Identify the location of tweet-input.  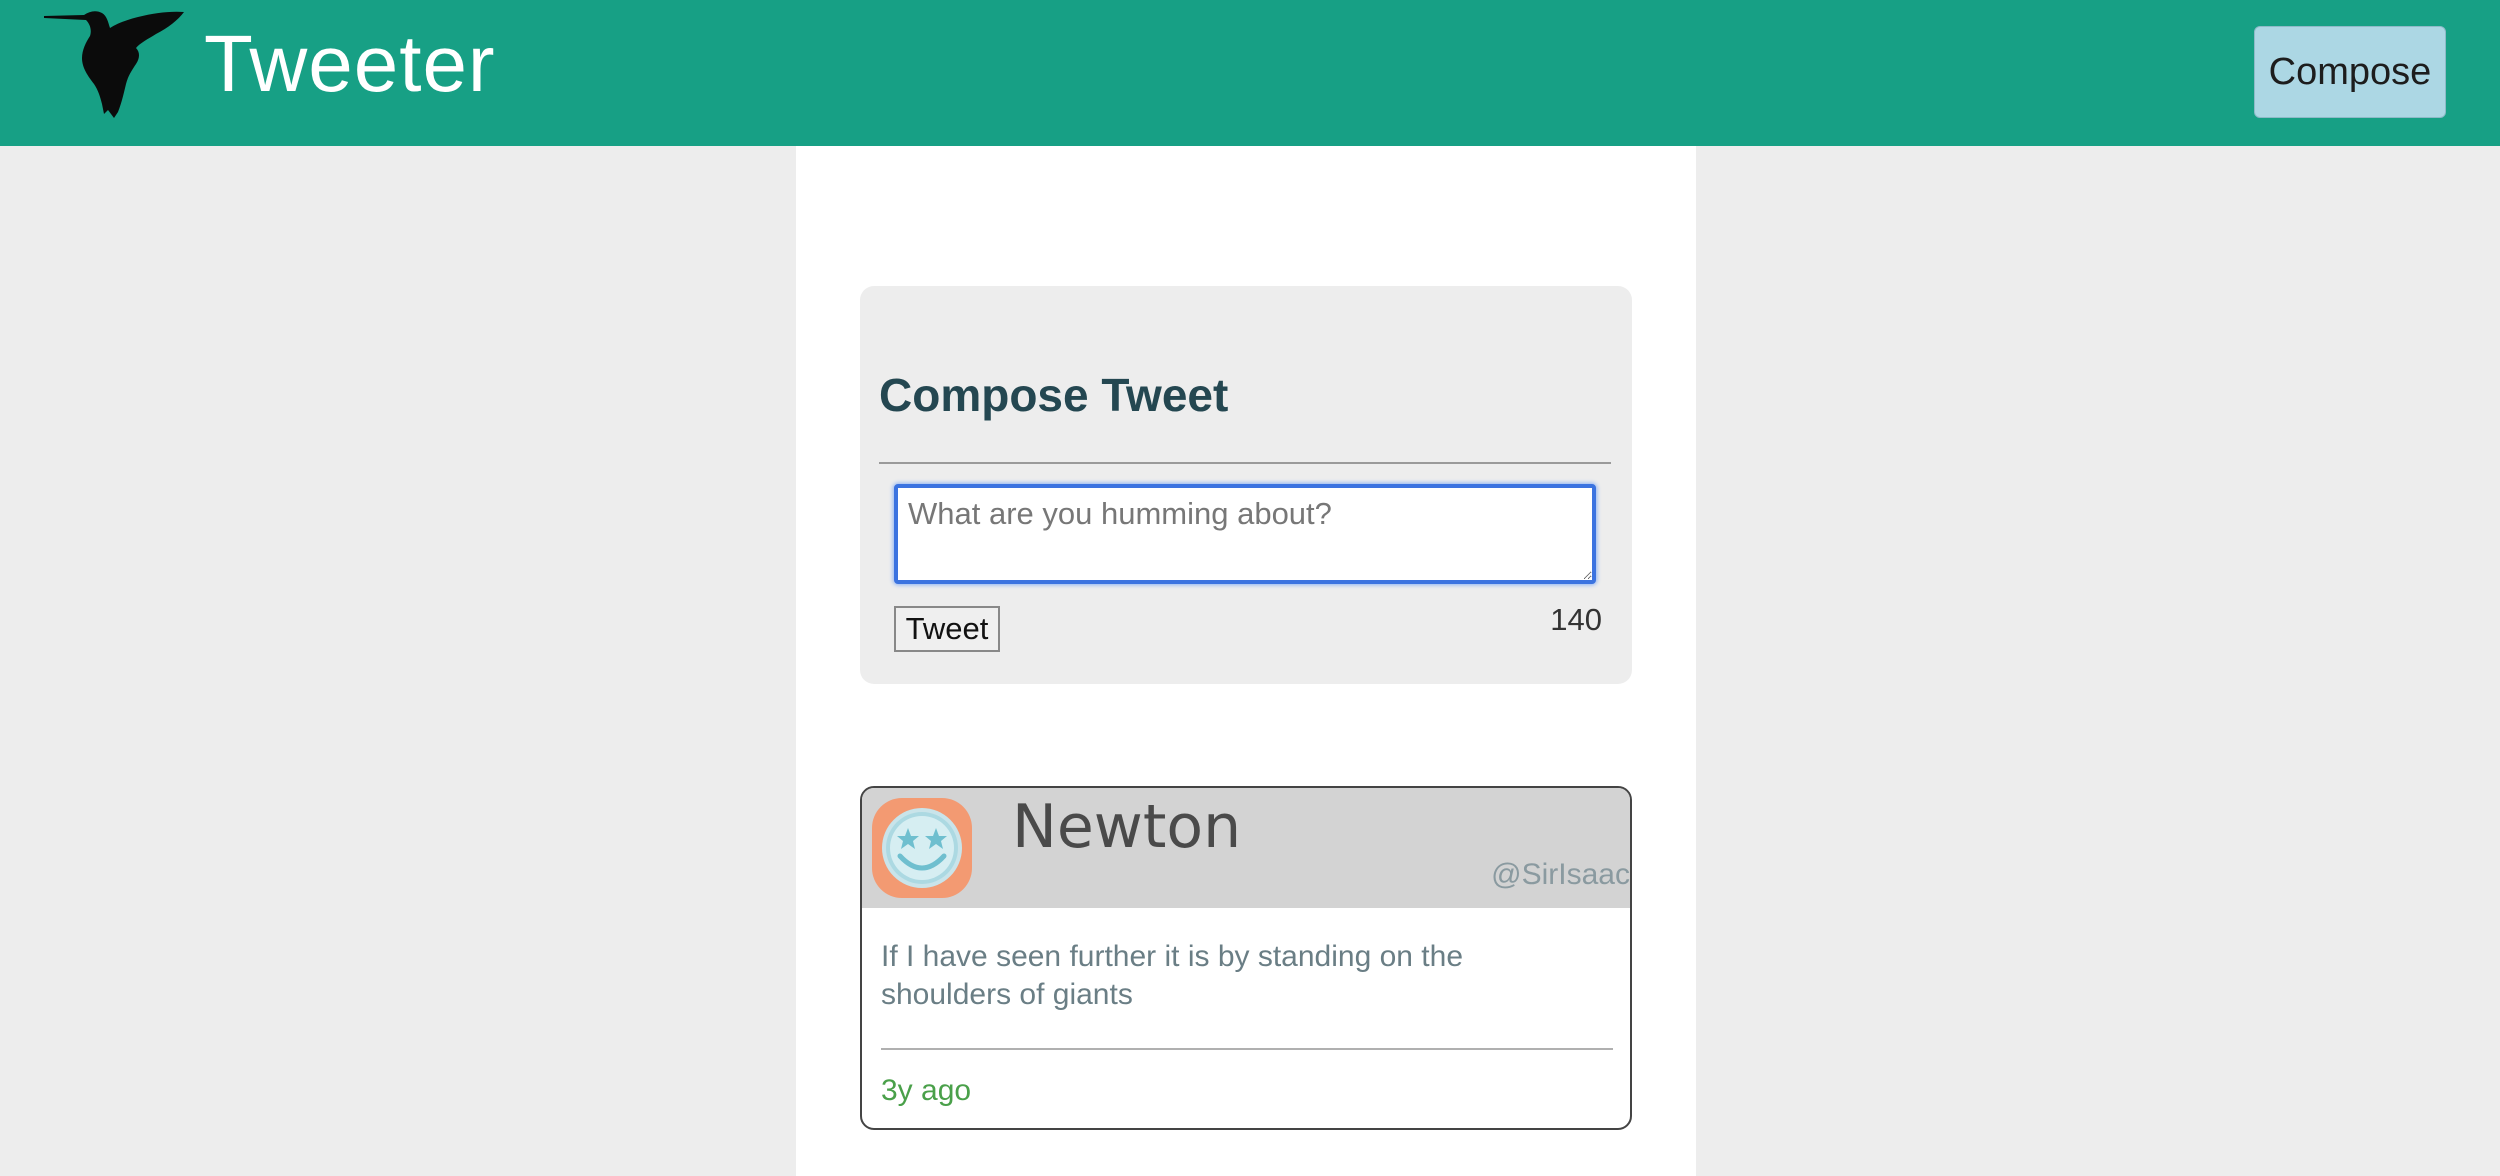
(1245, 534).